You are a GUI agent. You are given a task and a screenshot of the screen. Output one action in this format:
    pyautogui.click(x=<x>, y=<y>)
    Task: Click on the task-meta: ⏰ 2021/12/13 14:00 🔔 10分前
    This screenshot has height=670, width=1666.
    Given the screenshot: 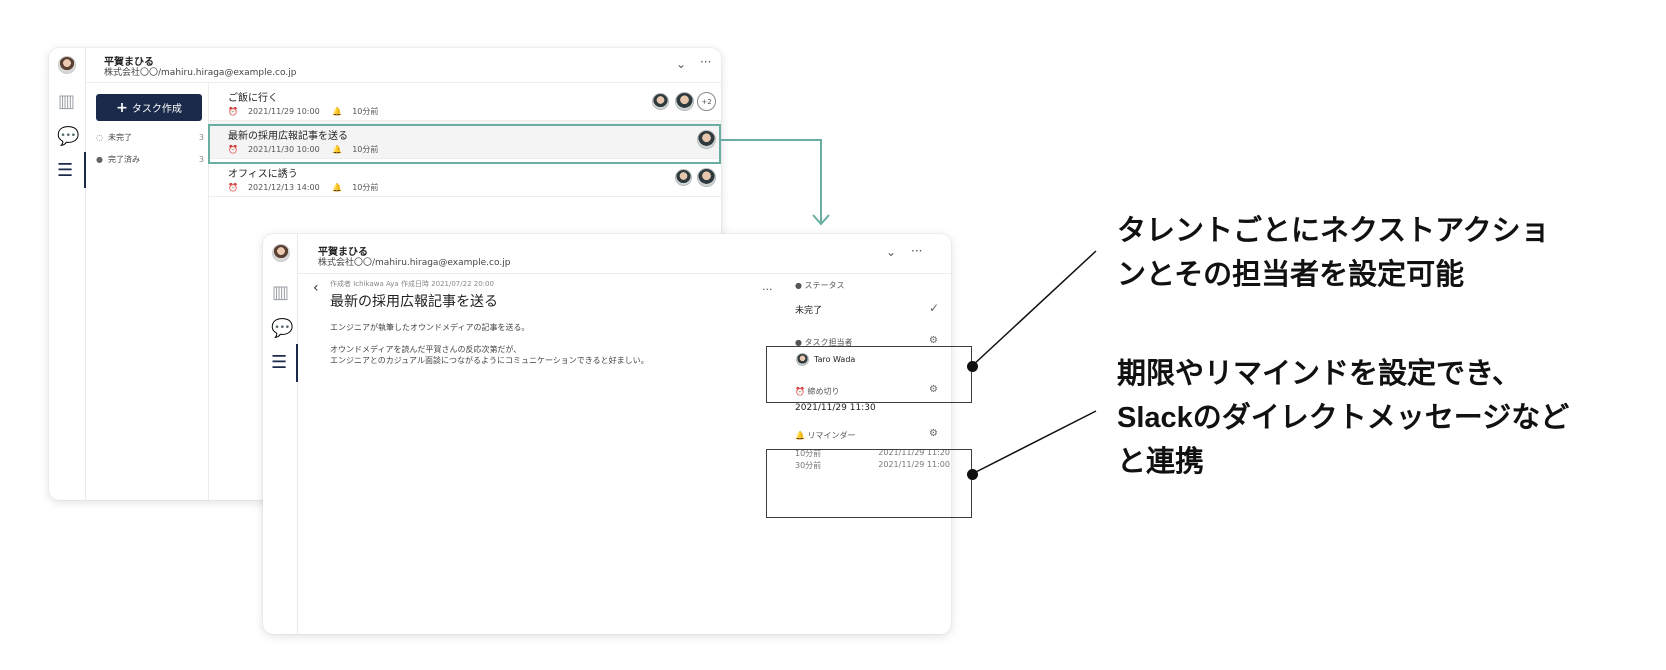 What is the action you would take?
    pyautogui.click(x=308, y=187)
    